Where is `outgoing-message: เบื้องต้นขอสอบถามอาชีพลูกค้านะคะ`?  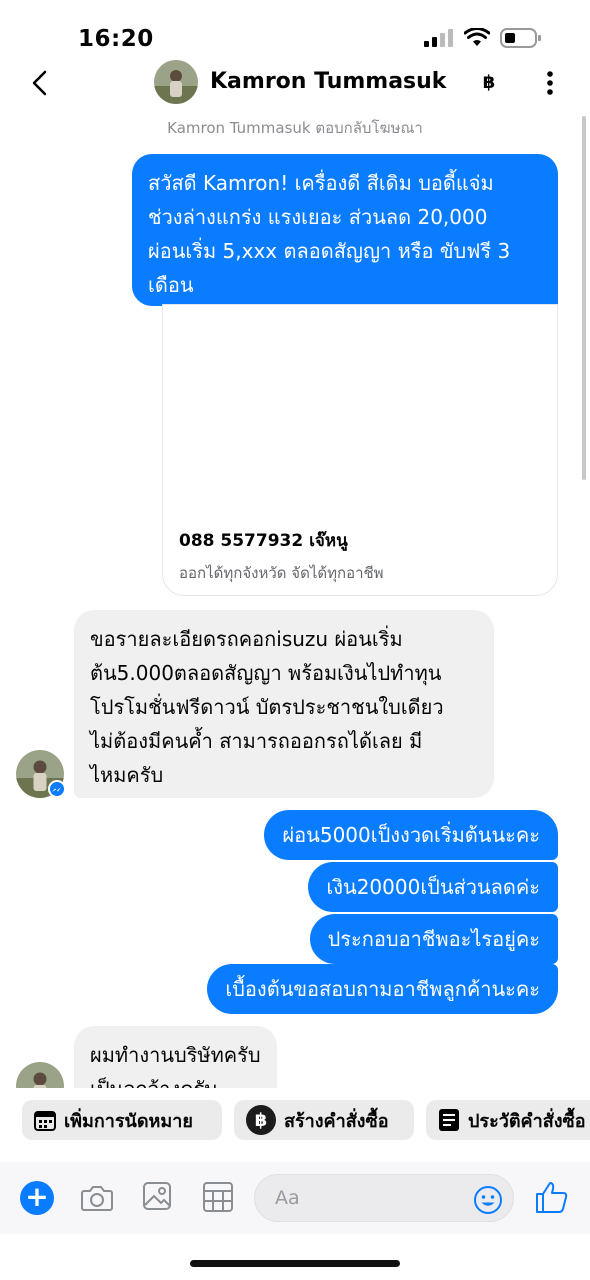 outgoing-message: เบื้องต้นขอสอบถามอาชีพลูกค้านะคะ is located at coordinates (382, 989).